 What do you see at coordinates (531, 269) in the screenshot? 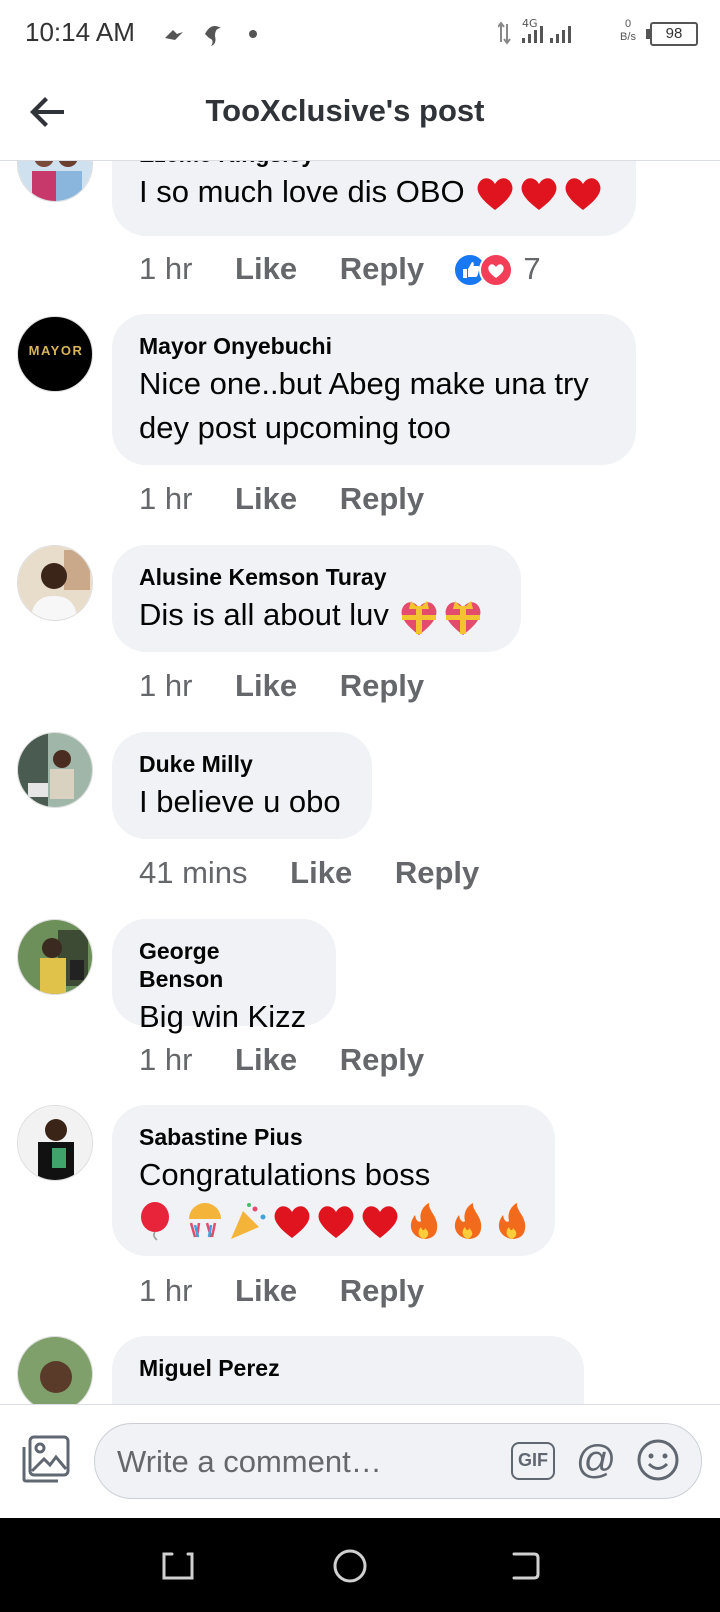
I see `reaction-count: 7` at bounding box center [531, 269].